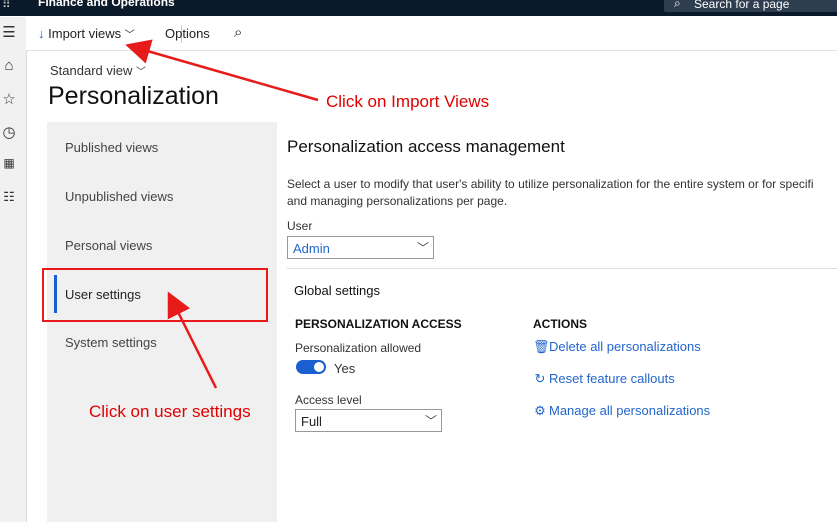 Image resolution: width=837 pixels, height=522 pixels. What do you see at coordinates (408, 101) in the screenshot?
I see `annotation-import-views: Click on Import Views` at bounding box center [408, 101].